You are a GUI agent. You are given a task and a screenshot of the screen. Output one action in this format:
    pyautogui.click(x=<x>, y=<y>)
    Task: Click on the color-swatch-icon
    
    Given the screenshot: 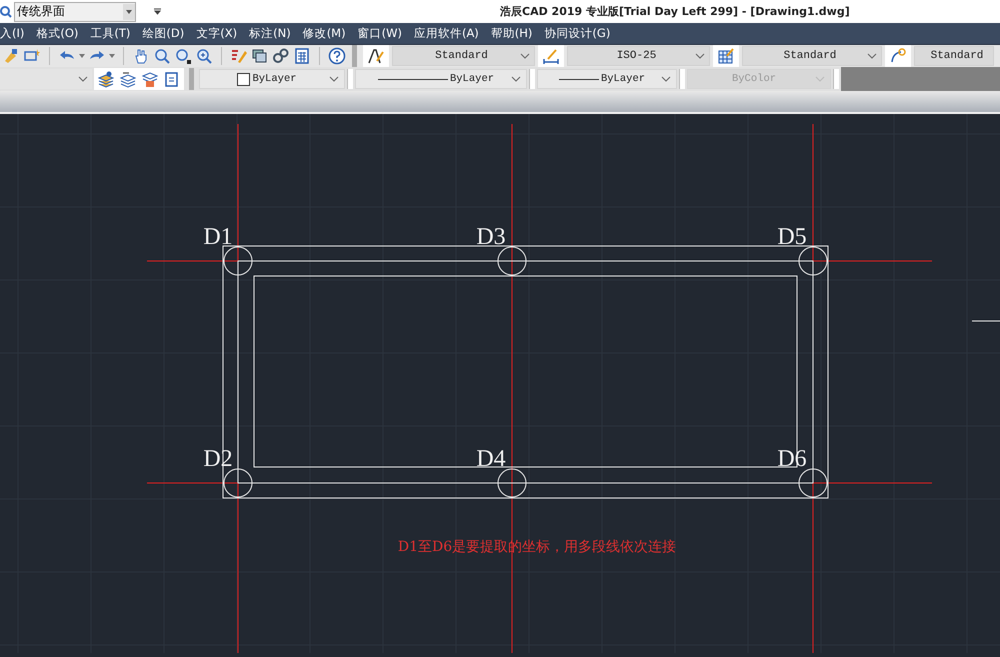 What is the action you would take?
    pyautogui.click(x=243, y=79)
    